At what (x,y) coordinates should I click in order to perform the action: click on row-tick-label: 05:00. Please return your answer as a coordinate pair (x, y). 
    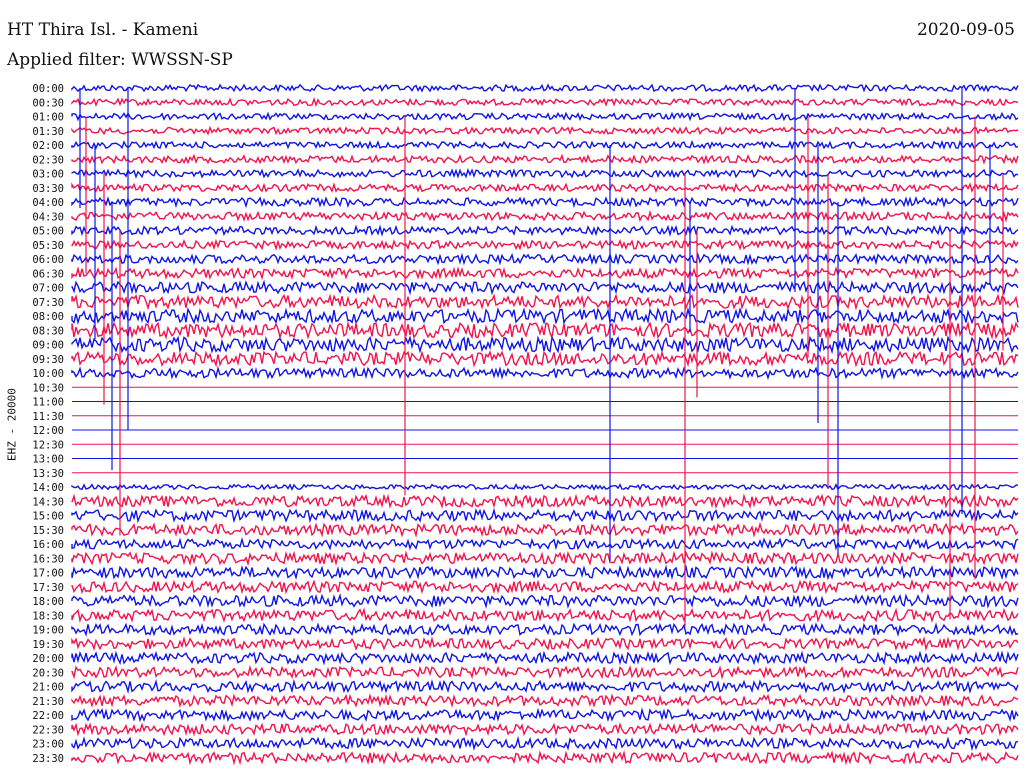
    Looking at the image, I should click on (48, 232).